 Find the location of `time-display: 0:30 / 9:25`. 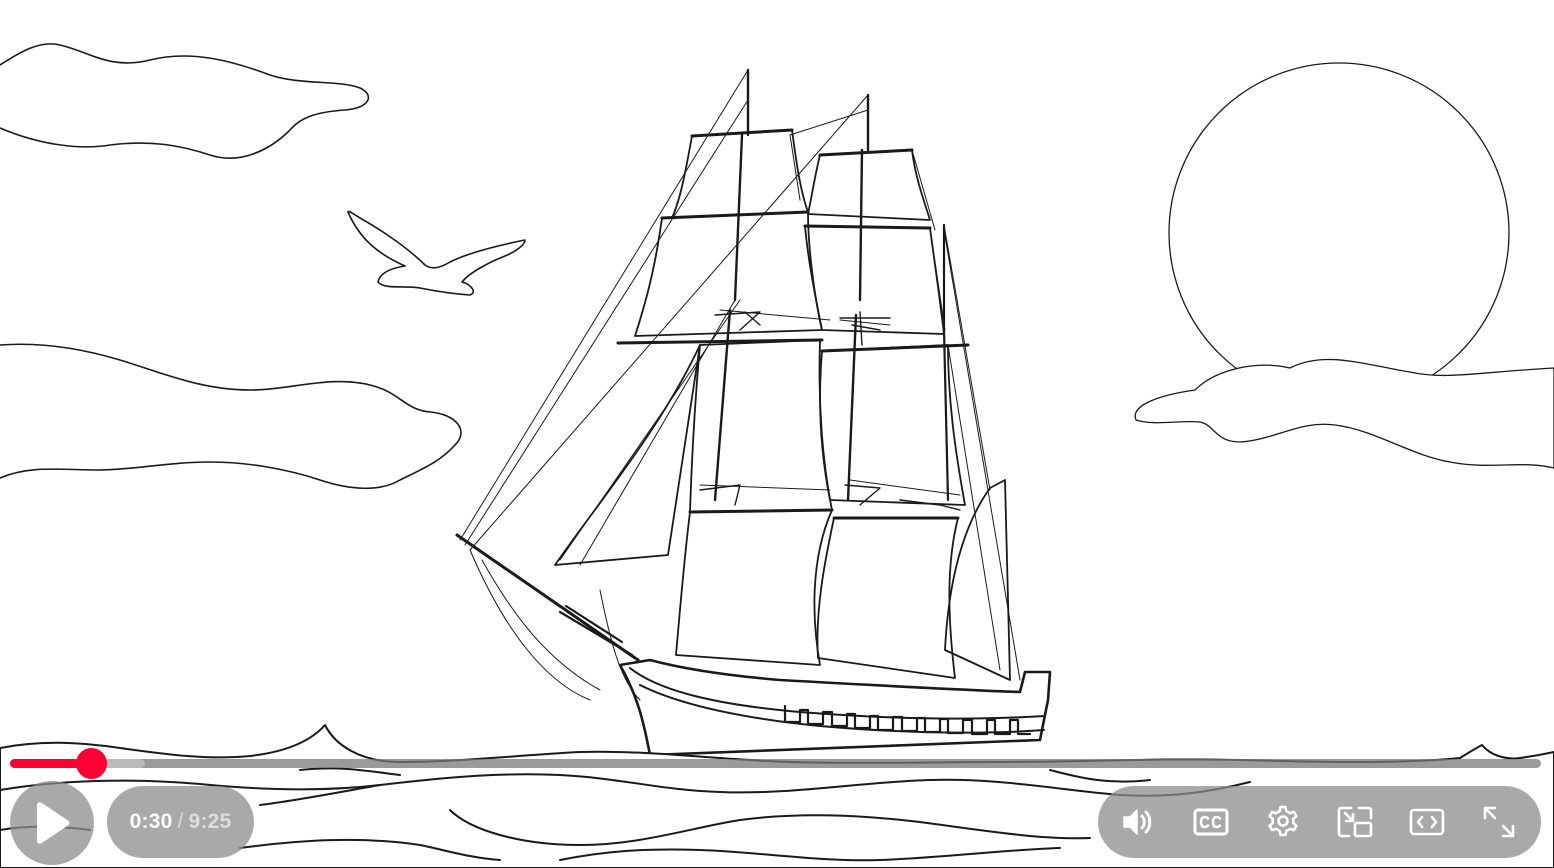

time-display: 0:30 / 9:25 is located at coordinates (180, 822).